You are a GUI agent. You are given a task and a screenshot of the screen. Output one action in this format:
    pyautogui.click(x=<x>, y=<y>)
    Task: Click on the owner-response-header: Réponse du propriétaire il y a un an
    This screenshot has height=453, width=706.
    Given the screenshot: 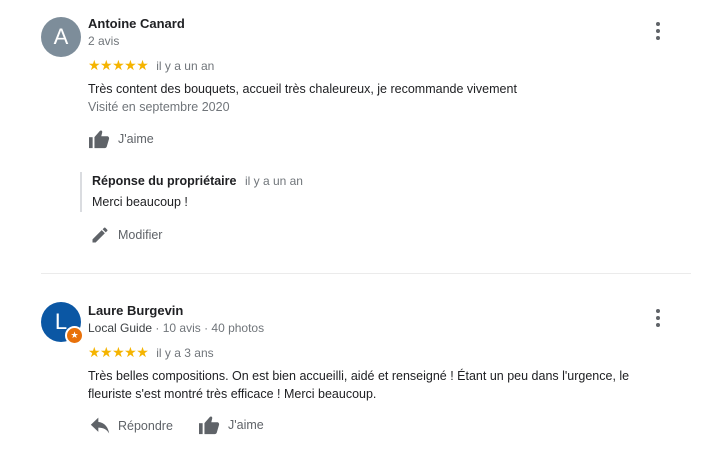 What is the action you would take?
    pyautogui.click(x=352, y=181)
    